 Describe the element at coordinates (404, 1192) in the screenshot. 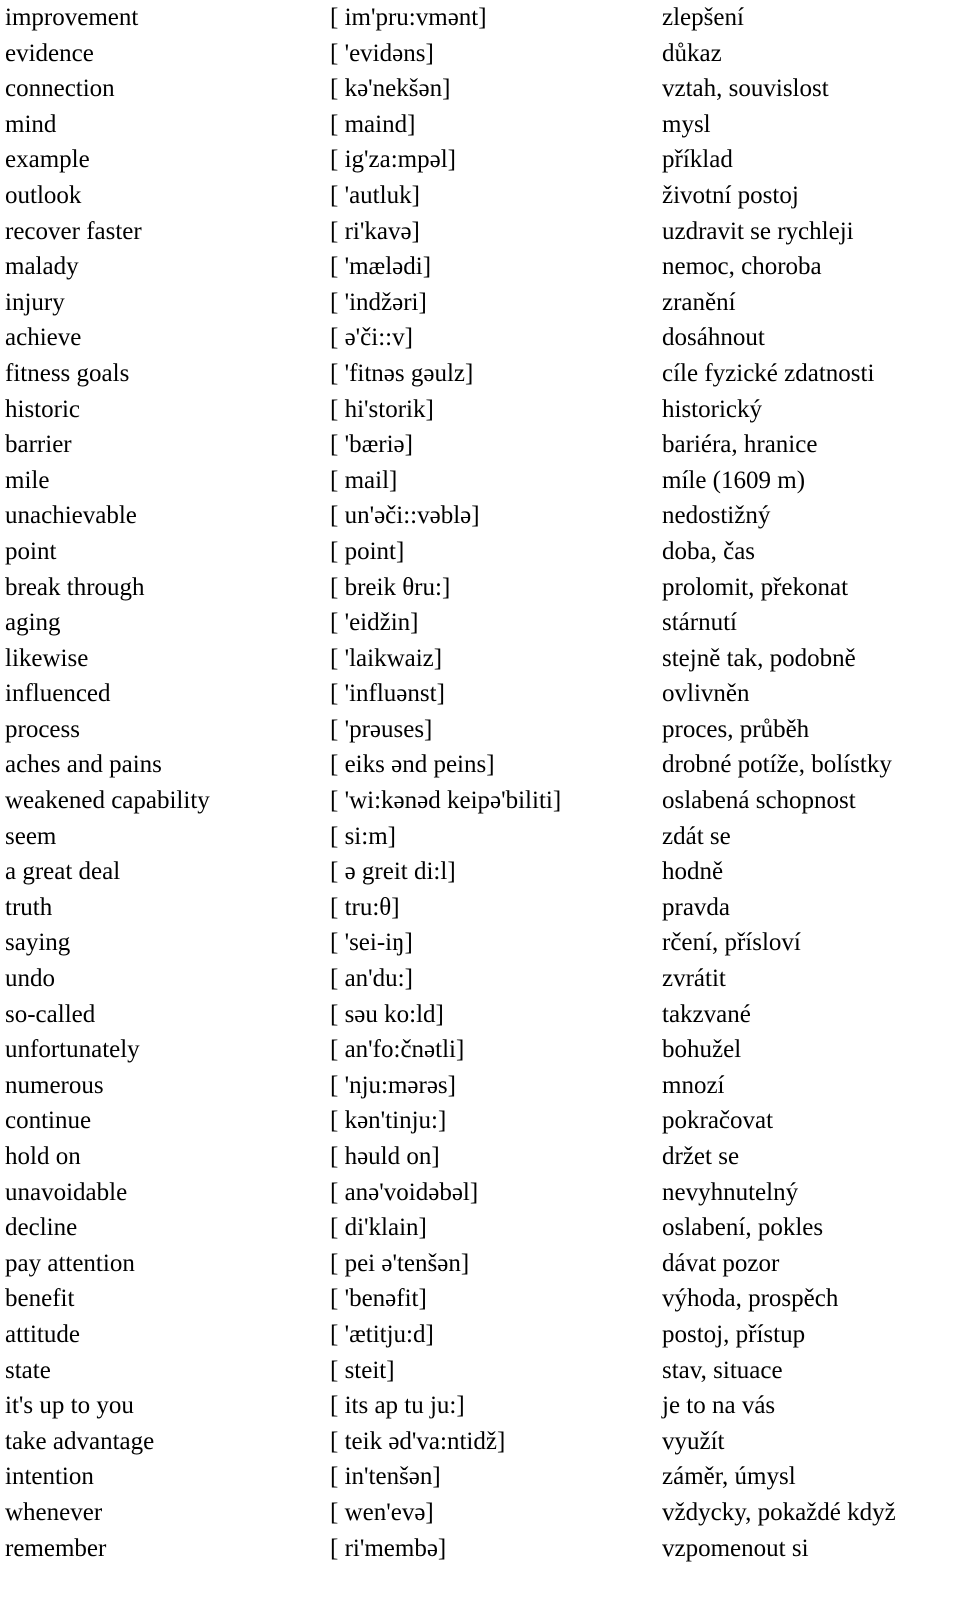

I see `vocab-phonetic: [ anə'voidəbəl]` at that location.